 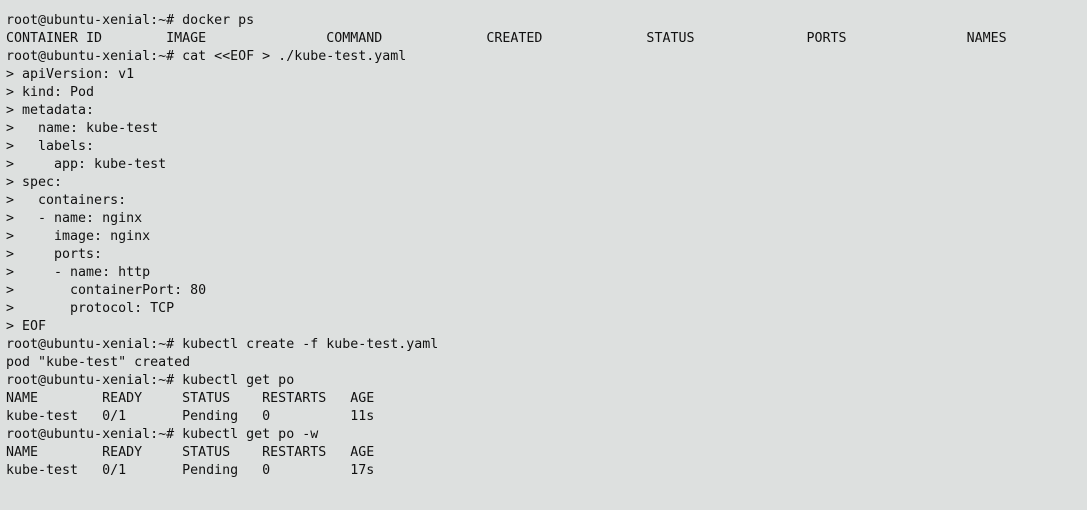 What do you see at coordinates (162, 434) in the screenshot?
I see `terminal-line: root@ubuntu-xenial:~# kubectl get po -w` at bounding box center [162, 434].